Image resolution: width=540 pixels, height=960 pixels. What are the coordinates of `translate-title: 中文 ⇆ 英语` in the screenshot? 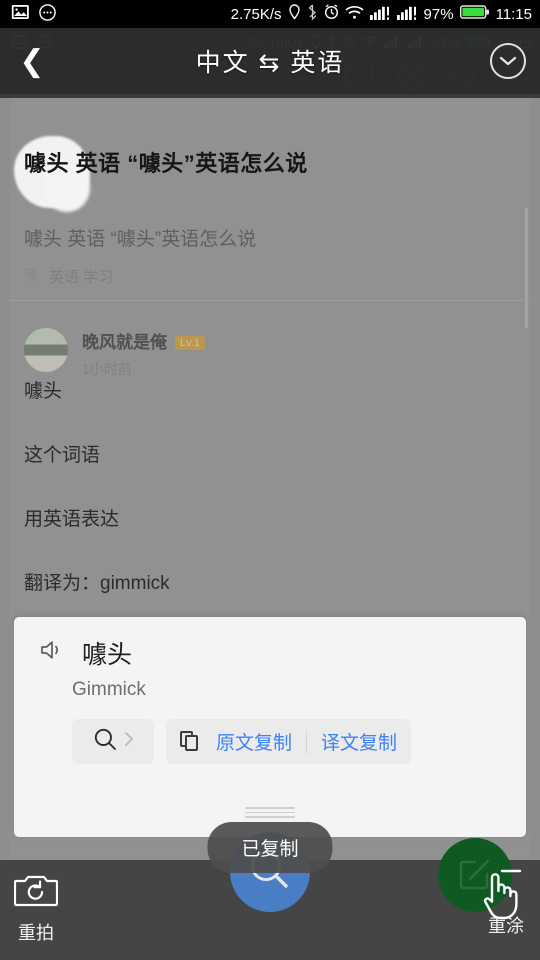 It's located at (270, 63).